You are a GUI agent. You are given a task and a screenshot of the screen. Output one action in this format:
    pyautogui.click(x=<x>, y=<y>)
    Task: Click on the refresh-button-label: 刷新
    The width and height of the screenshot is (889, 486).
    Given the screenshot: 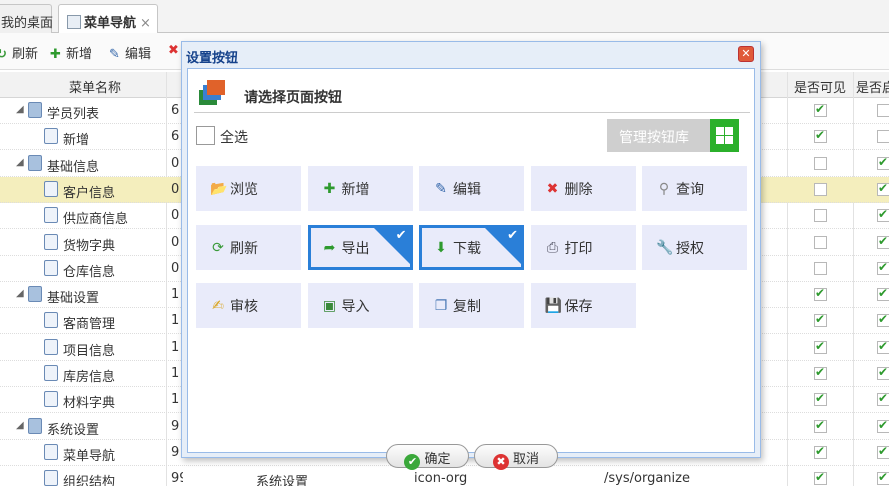 What is the action you would take?
    pyautogui.click(x=25, y=54)
    